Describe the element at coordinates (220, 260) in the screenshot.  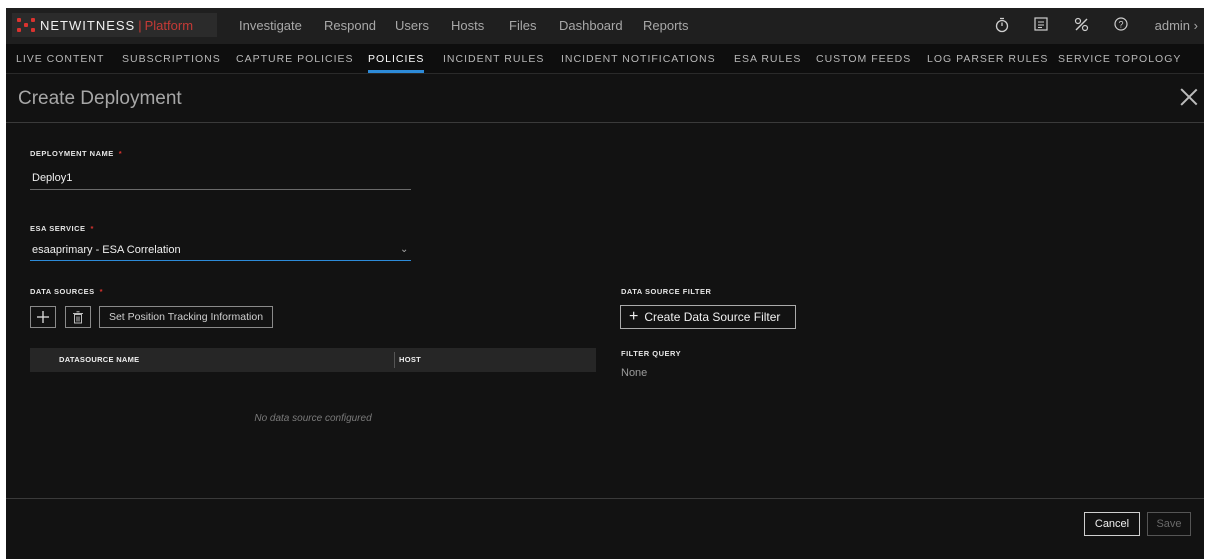
I see `esa-service-underline` at that location.